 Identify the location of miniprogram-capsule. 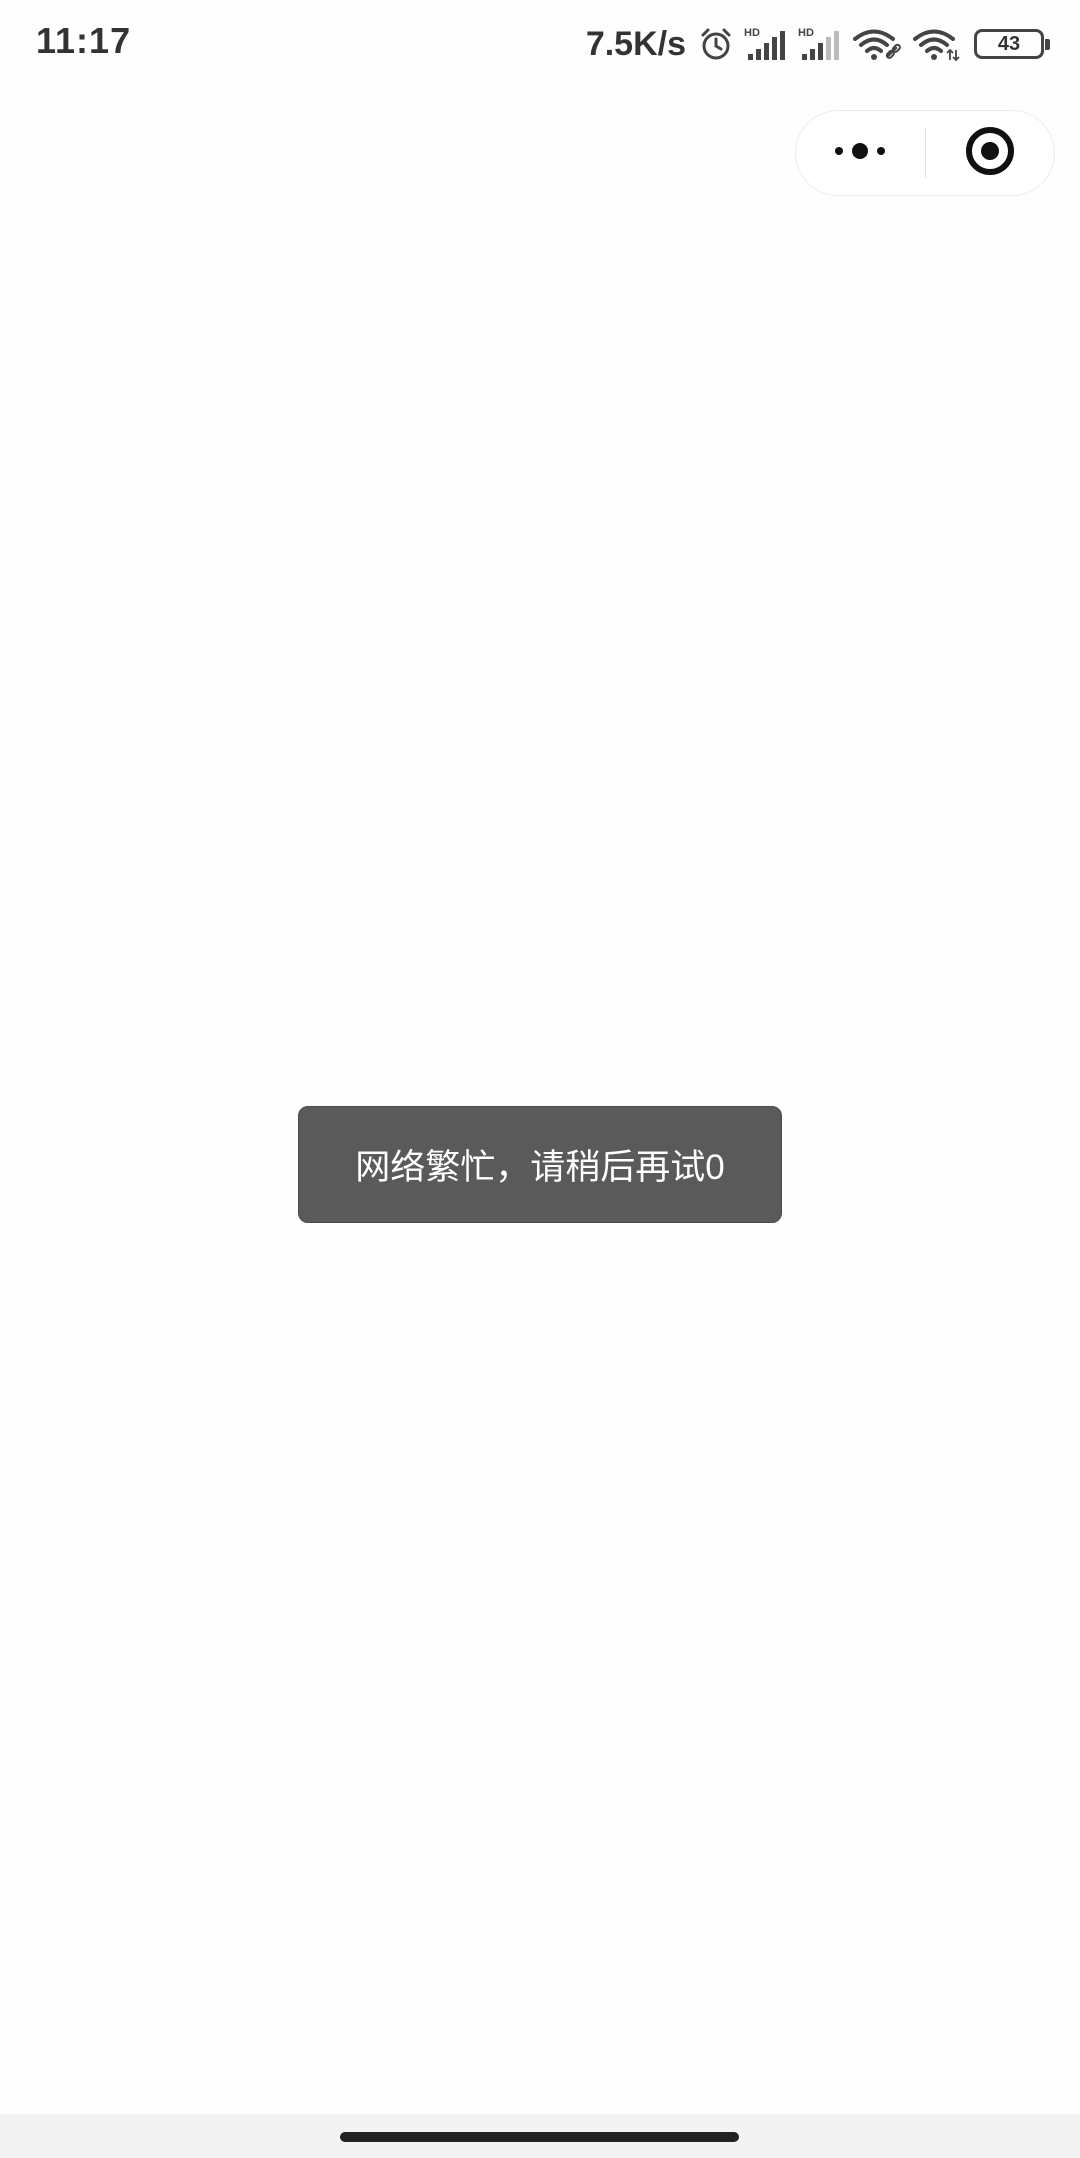
(925, 153).